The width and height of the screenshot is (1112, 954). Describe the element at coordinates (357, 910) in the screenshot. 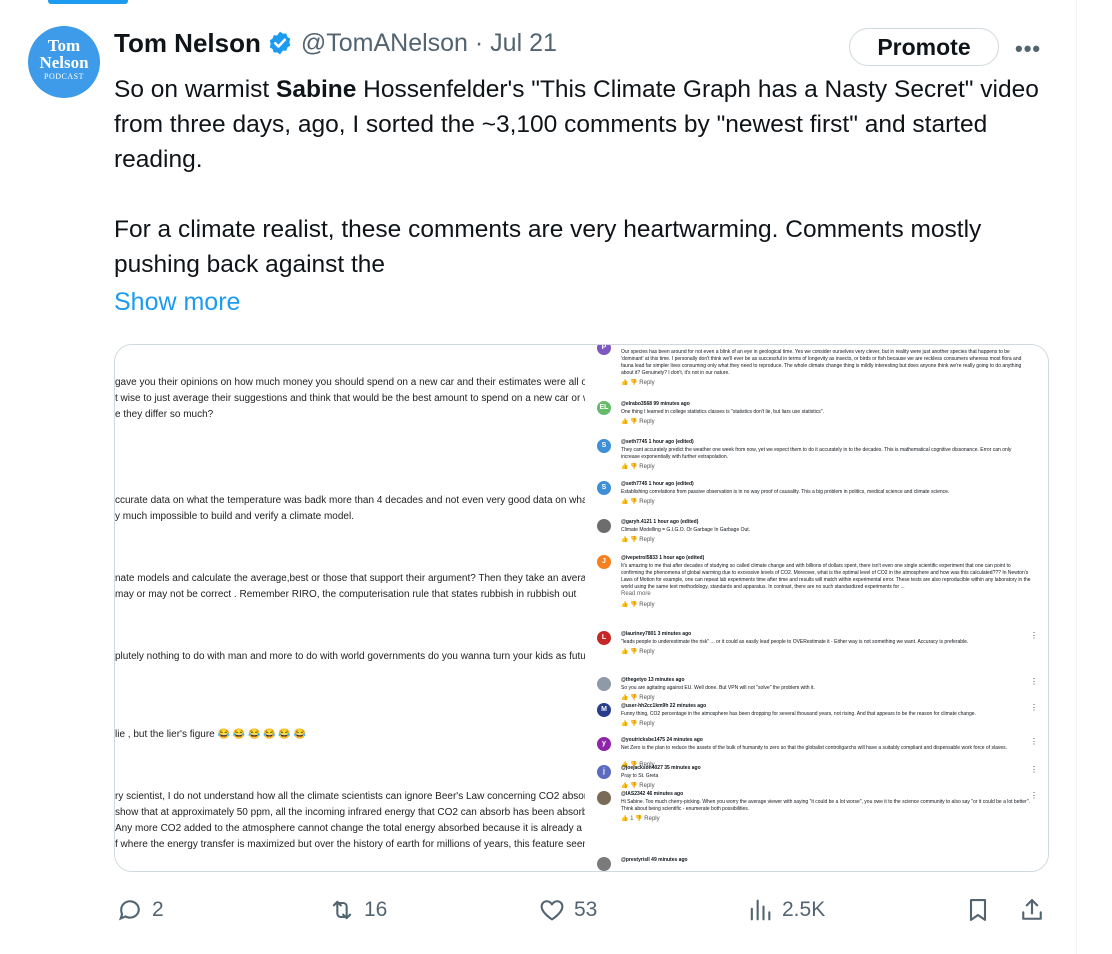

I see `repost-button: 16` at that location.